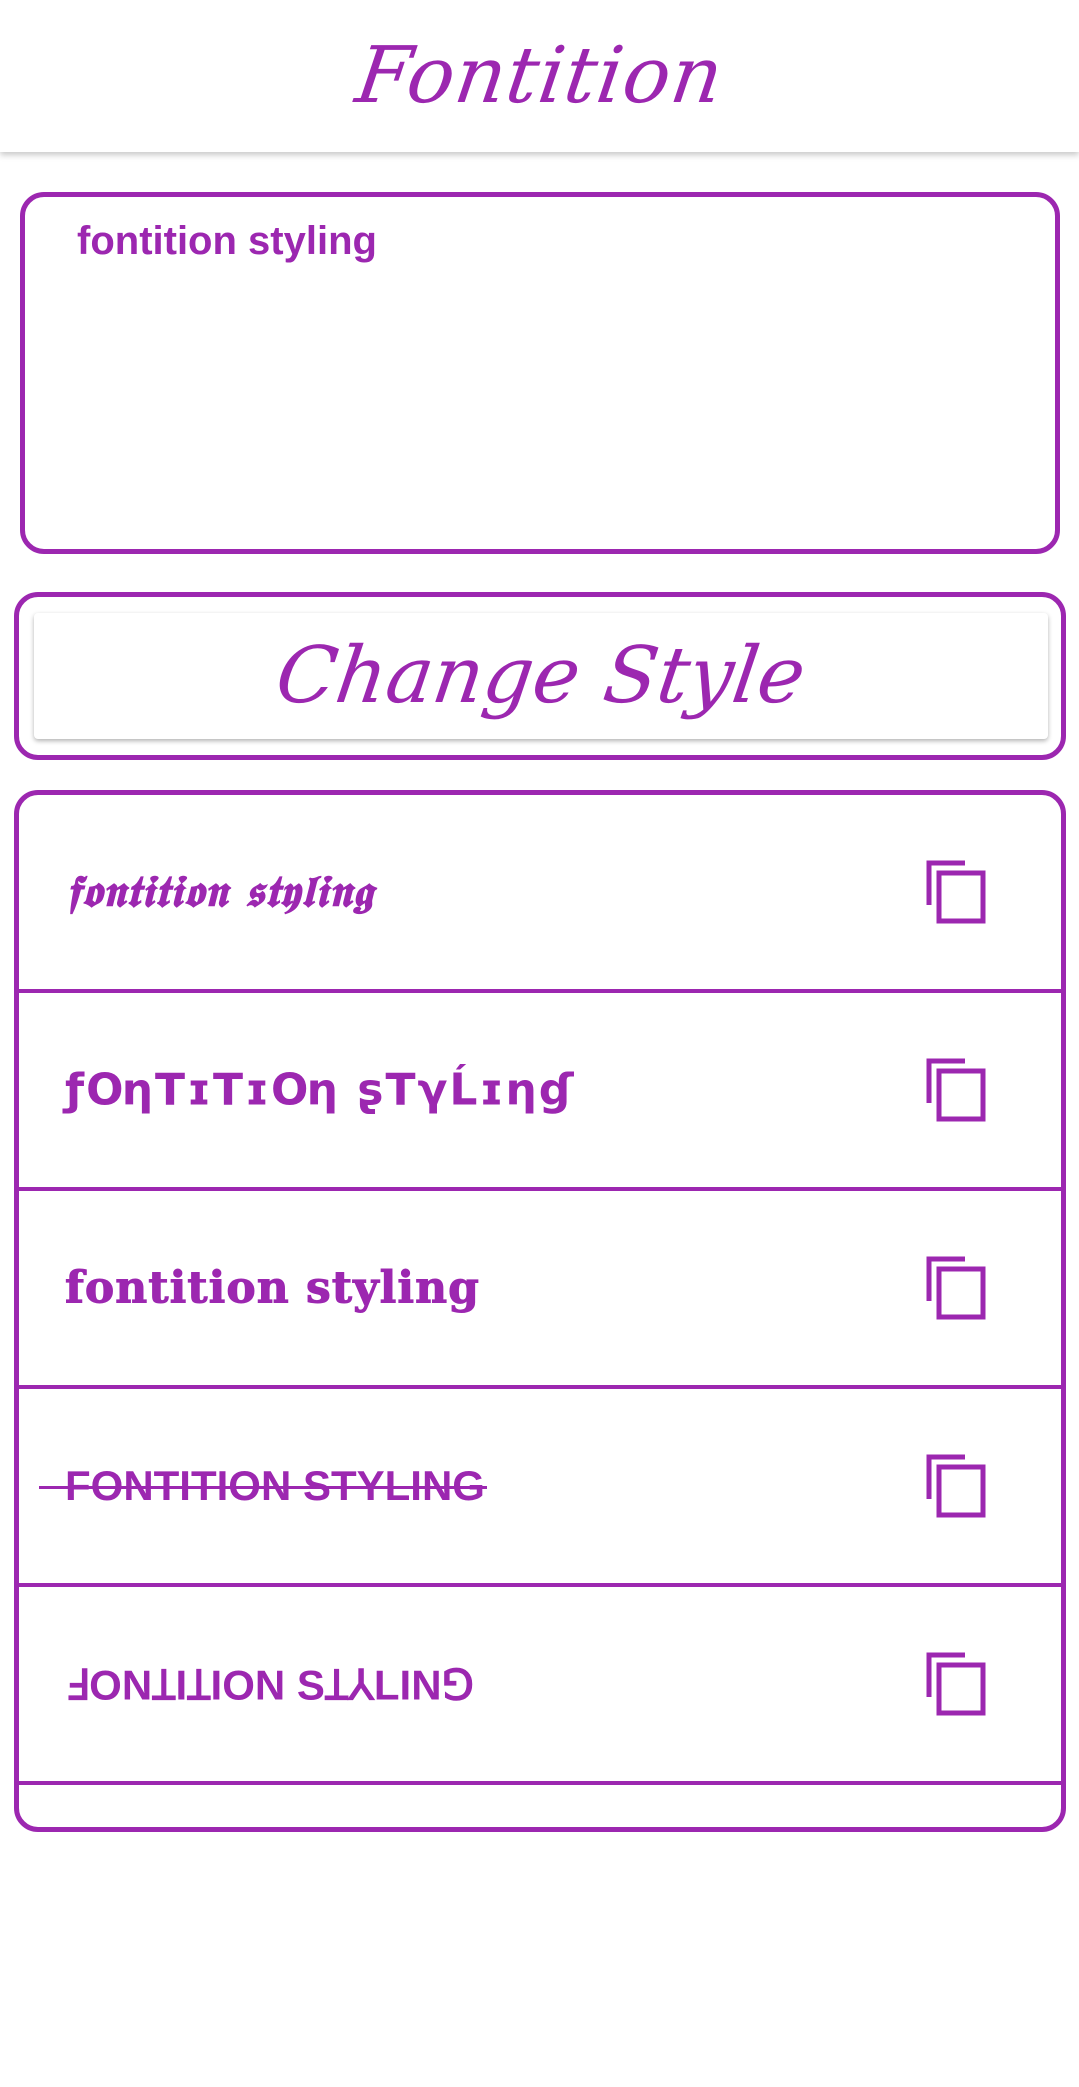 This screenshot has width=1079, height=2087. I want to click on styled-text: fontition styling, so click(272, 1288).